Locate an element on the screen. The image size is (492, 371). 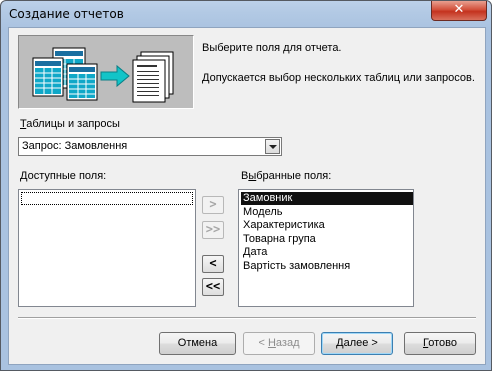
list-item: Характеристика is located at coordinates (327, 225).